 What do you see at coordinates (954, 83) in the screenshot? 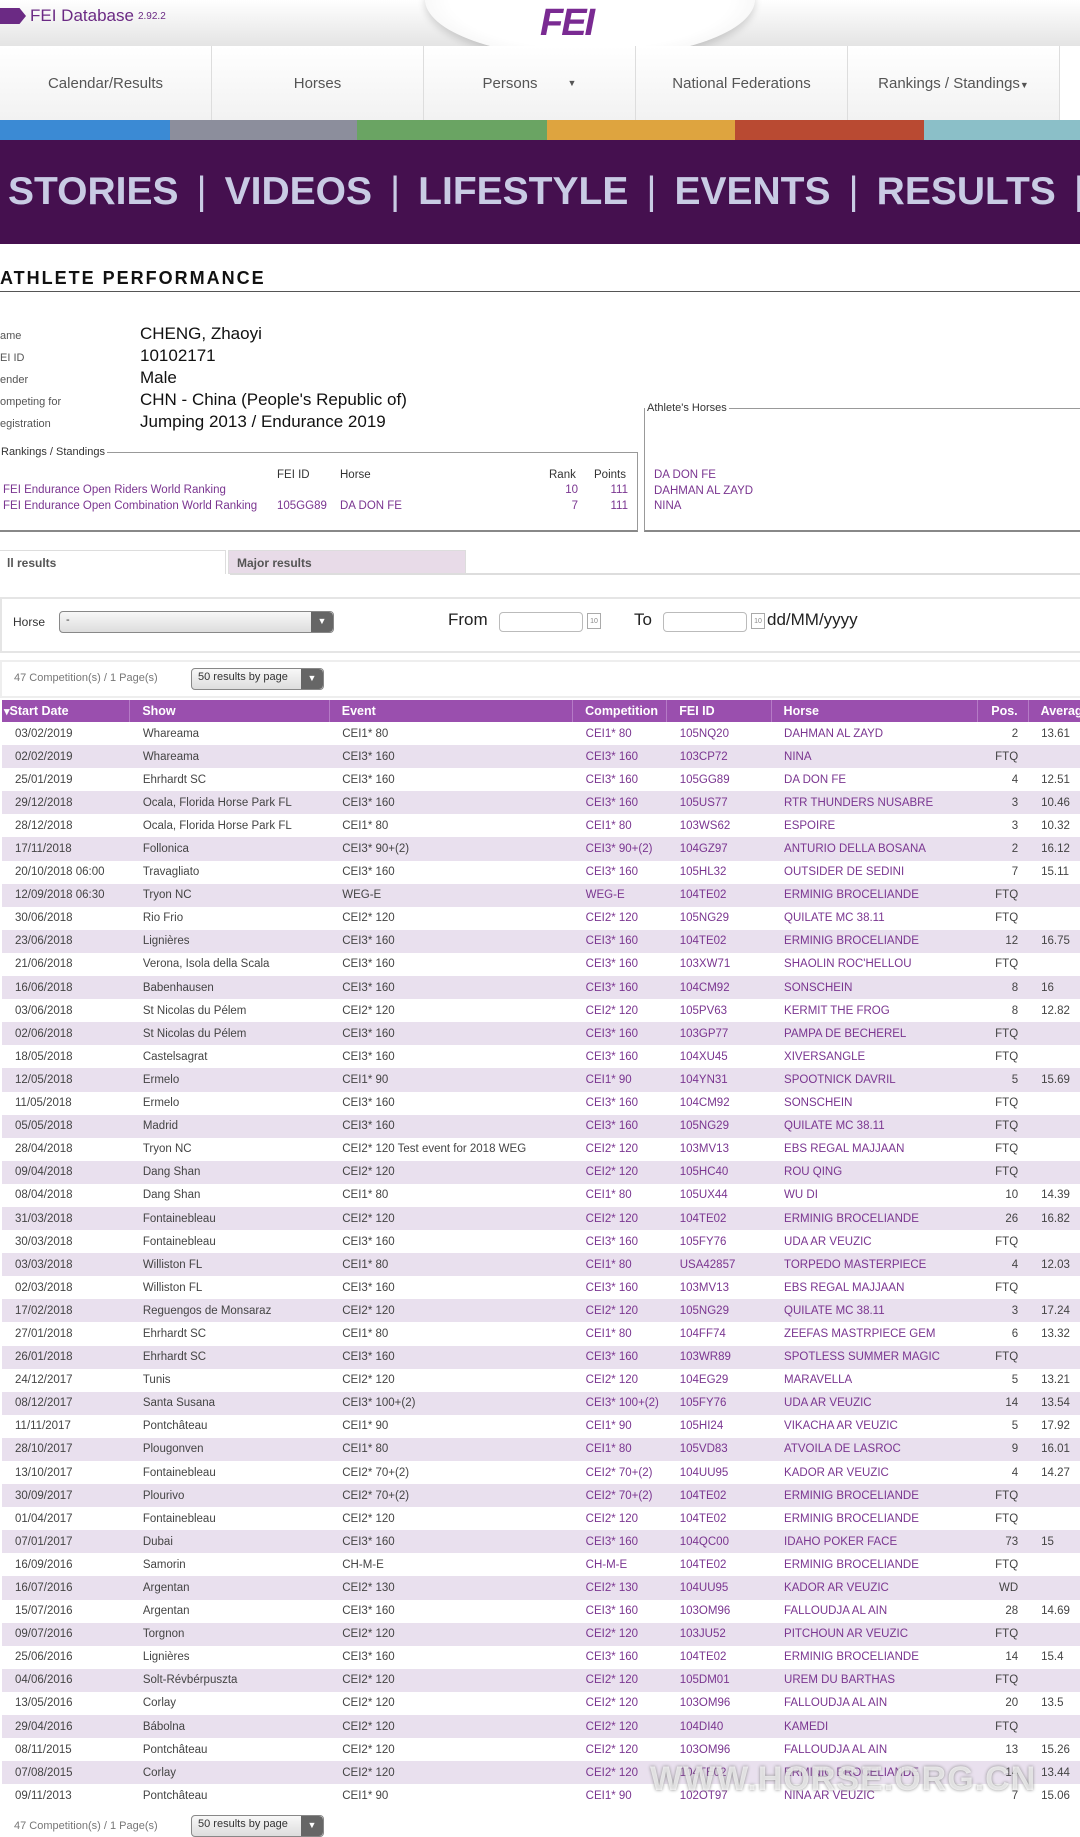
I see `nav-rankings-standings: Rankings / Standings▼` at bounding box center [954, 83].